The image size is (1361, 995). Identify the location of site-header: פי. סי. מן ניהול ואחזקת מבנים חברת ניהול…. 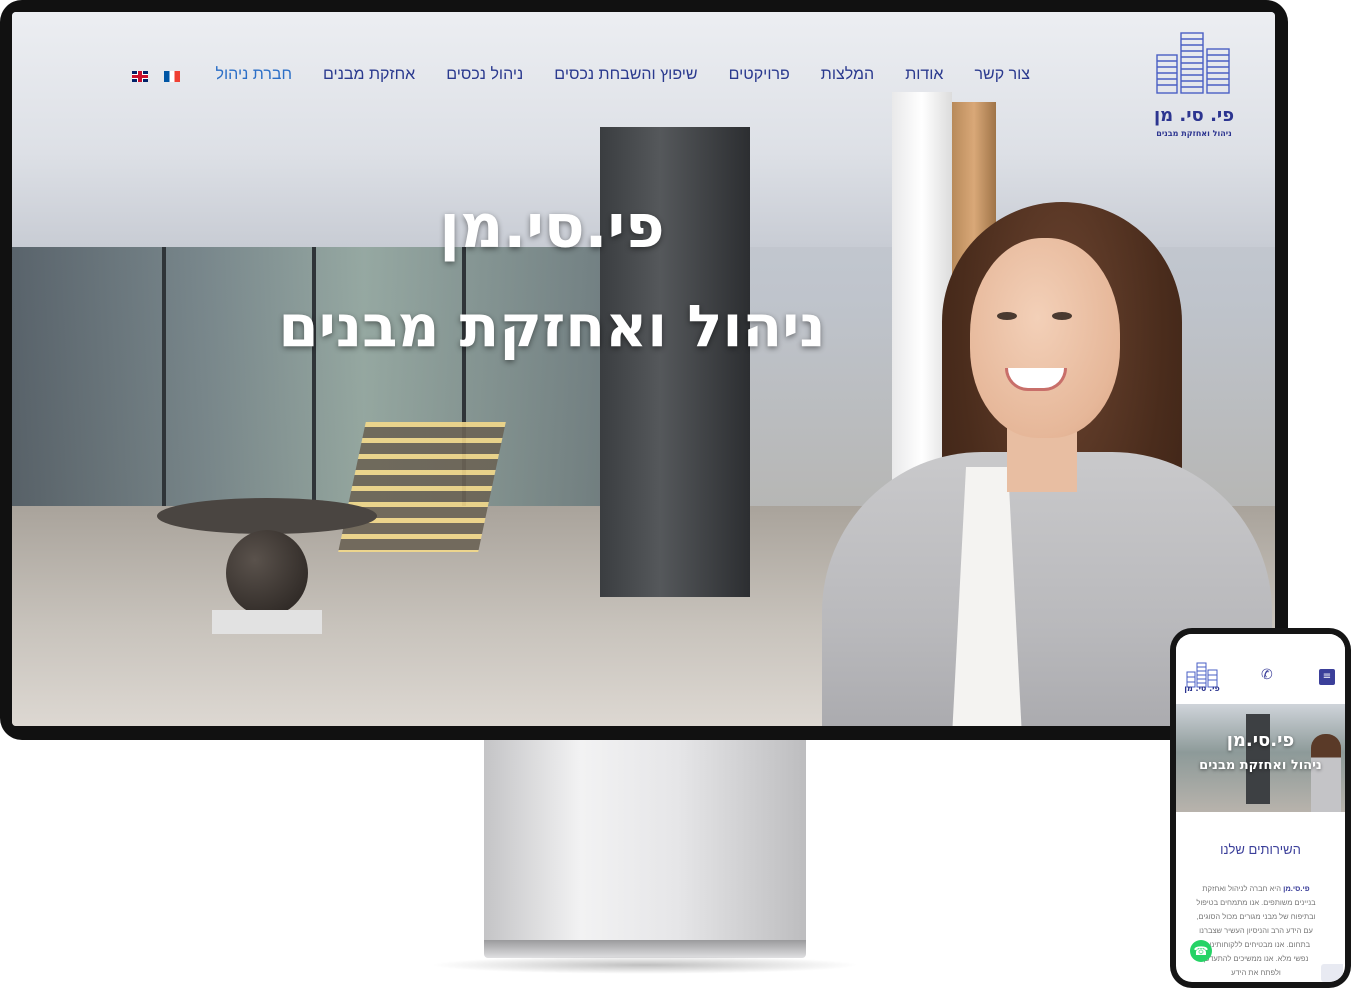
(643, 75).